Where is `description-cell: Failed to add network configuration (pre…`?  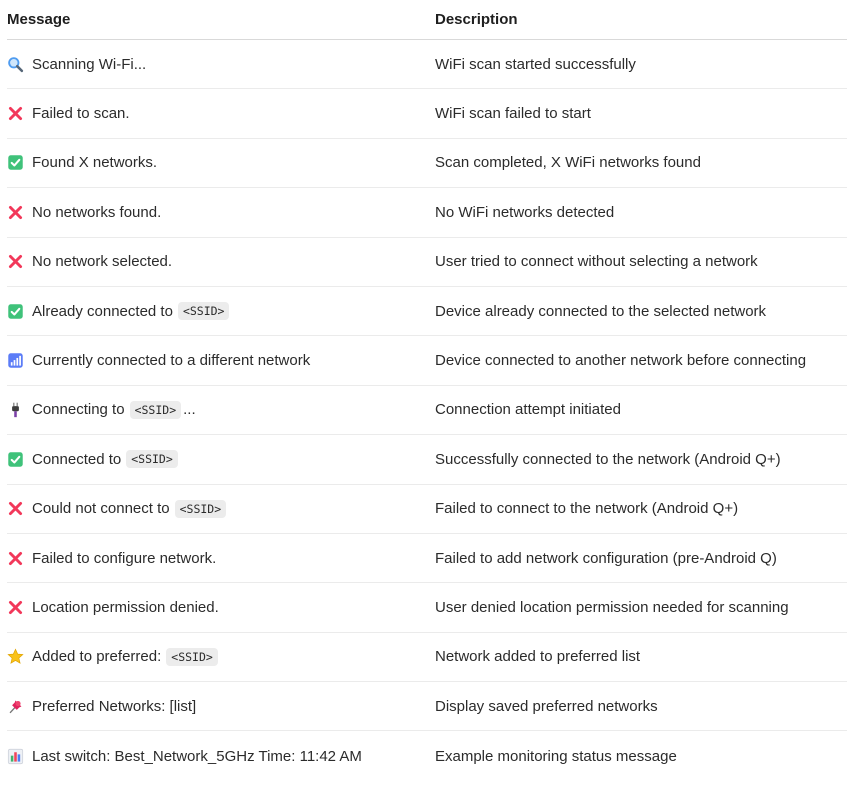 description-cell: Failed to add network configuration (pre… is located at coordinates (606, 558).